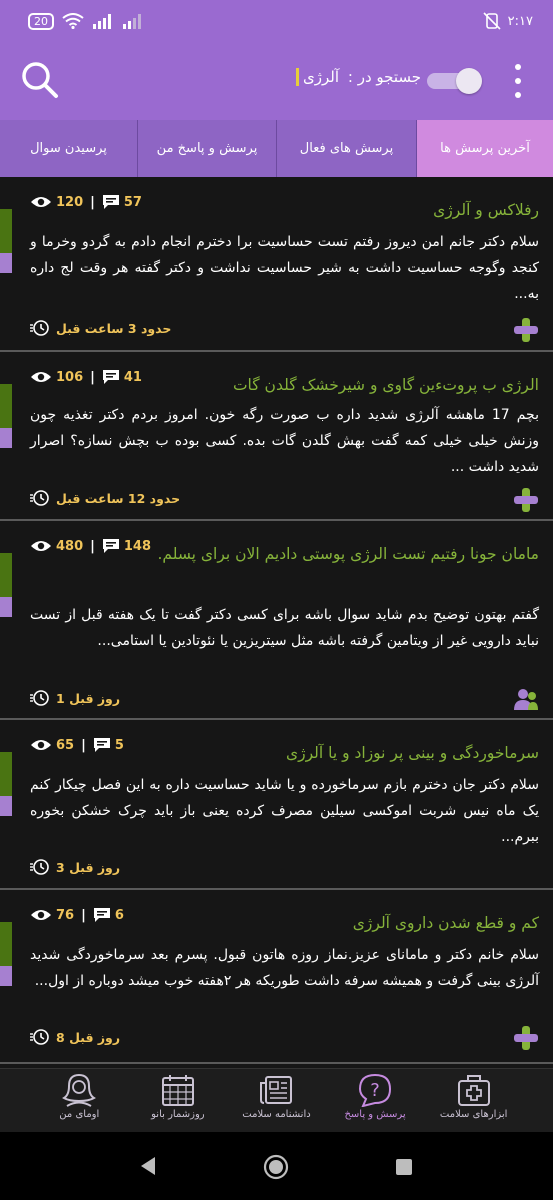 The width and height of the screenshot is (553, 1200). Describe the element at coordinates (86, 377) in the screenshot. I see `question-stats: 106 | 41` at that location.